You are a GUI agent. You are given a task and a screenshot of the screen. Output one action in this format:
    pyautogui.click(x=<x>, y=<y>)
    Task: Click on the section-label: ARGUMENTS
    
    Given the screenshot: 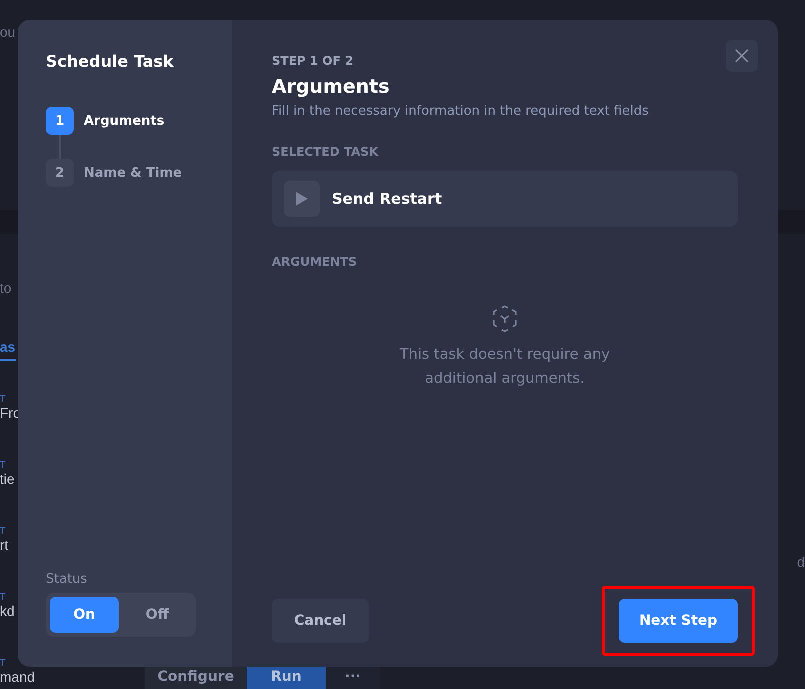 What is the action you would take?
    pyautogui.click(x=315, y=262)
    